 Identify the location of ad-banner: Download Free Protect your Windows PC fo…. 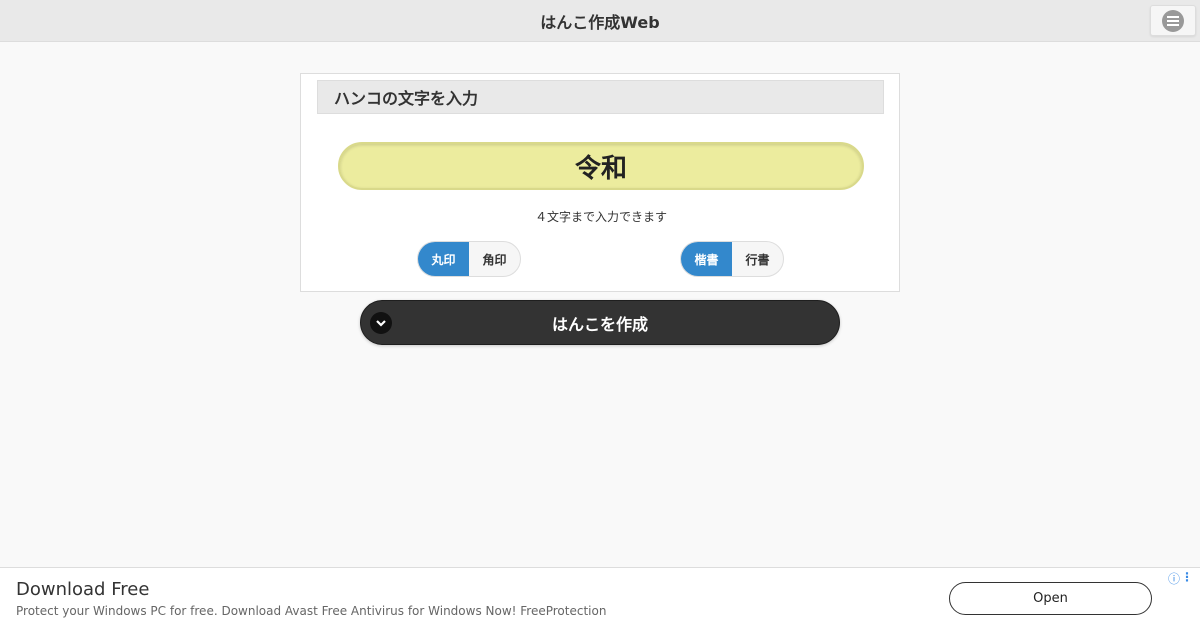
(600, 598).